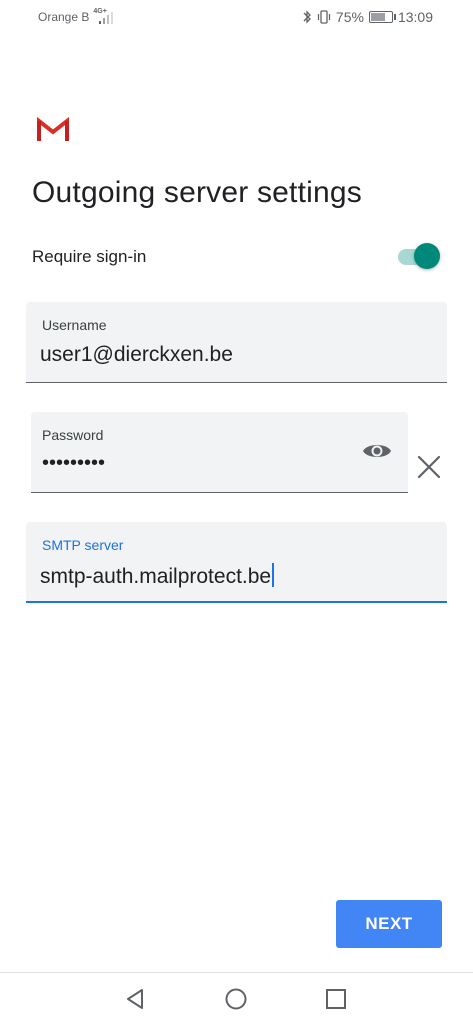 This screenshot has height=1025, width=473. What do you see at coordinates (415, 17) in the screenshot?
I see `clock: 13:09` at bounding box center [415, 17].